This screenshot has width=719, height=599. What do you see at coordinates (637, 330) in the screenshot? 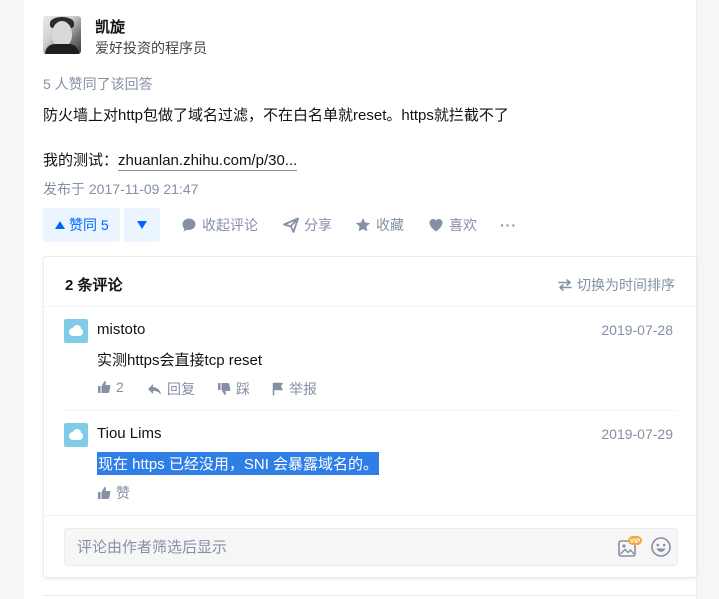
I see `comment-date: 2019-07-28` at bounding box center [637, 330].